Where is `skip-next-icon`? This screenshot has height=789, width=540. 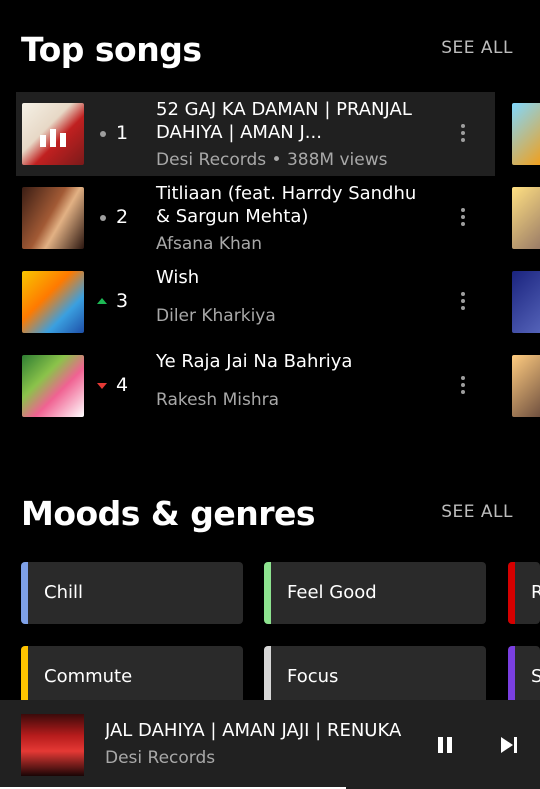
skip-next-icon is located at coordinates (509, 745).